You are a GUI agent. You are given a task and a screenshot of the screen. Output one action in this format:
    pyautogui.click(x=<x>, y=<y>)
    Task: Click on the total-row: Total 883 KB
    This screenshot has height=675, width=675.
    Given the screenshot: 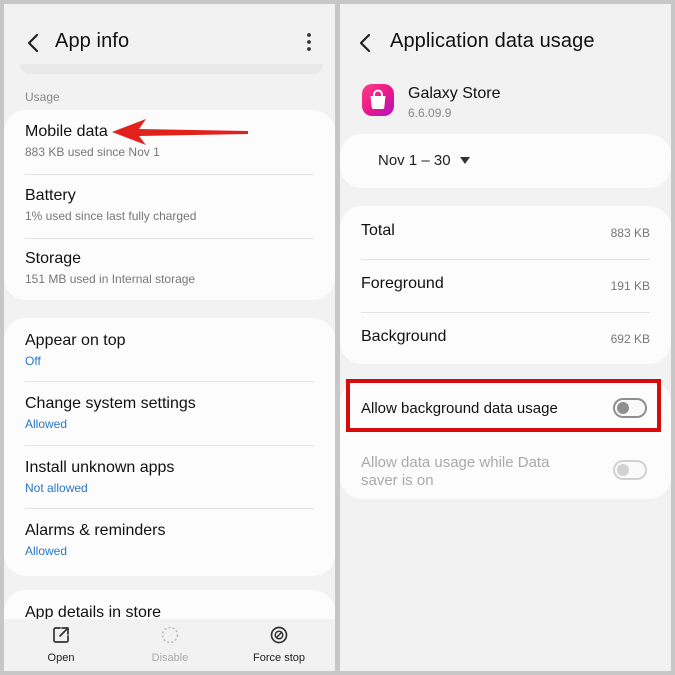 What is the action you would take?
    pyautogui.click(x=505, y=232)
    